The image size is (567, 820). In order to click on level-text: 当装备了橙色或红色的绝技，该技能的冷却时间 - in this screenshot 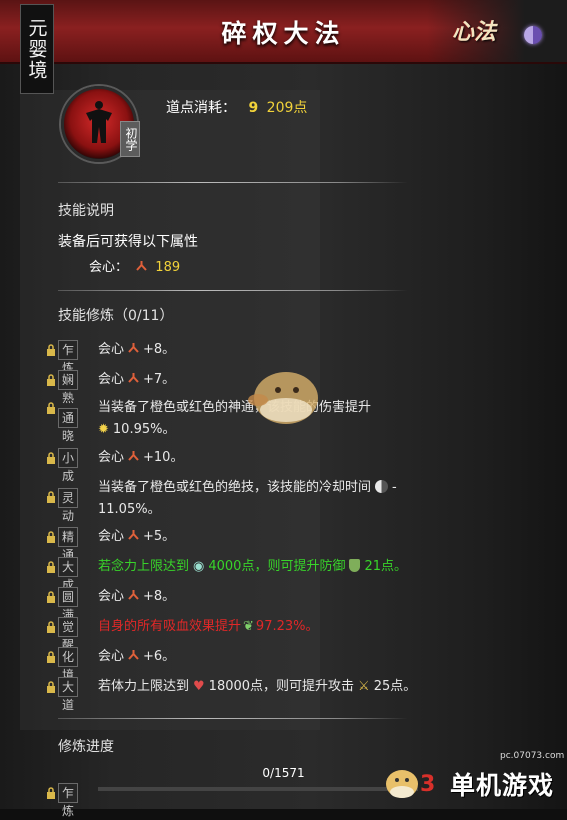, I will do `click(247, 487)`.